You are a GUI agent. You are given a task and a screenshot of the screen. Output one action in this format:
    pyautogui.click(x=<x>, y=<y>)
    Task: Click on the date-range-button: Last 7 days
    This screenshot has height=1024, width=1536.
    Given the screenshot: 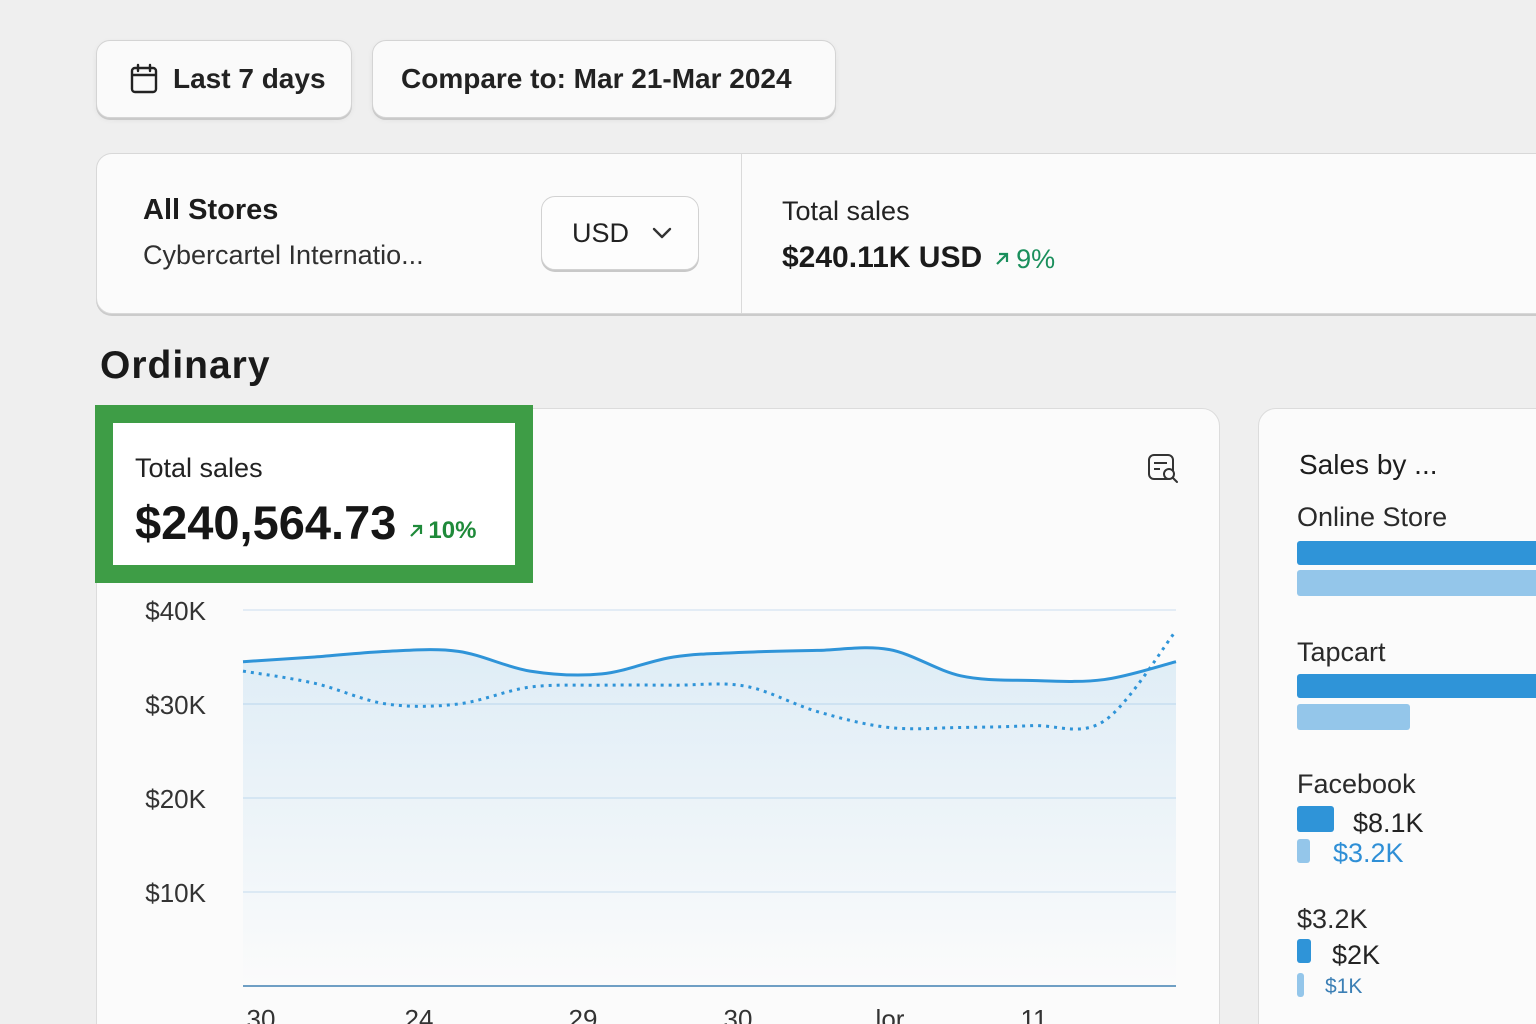 What is the action you would take?
    pyautogui.click(x=224, y=79)
    